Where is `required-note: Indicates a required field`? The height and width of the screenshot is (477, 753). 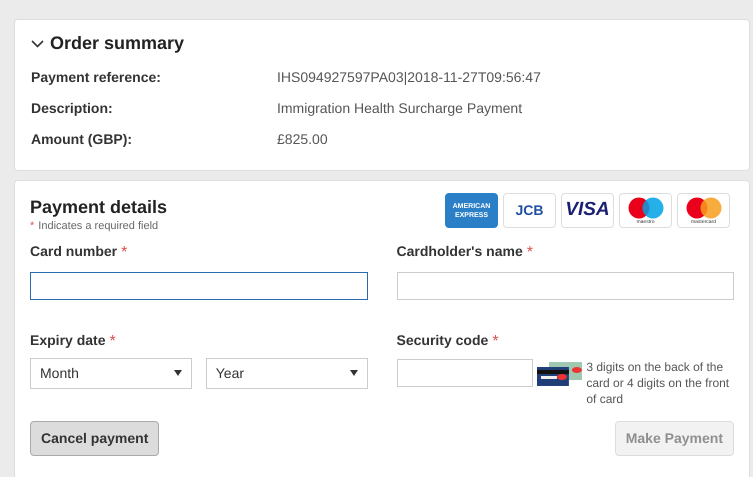
required-note: Indicates a required field is located at coordinates (98, 226).